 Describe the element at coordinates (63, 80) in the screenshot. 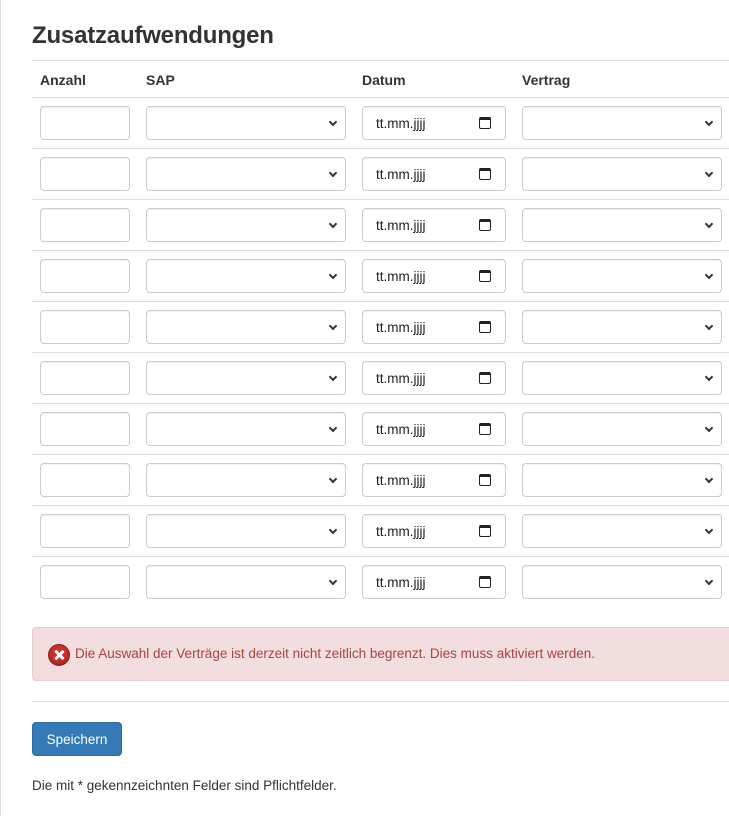

I see `column-header-anzahl: Anzahl` at that location.